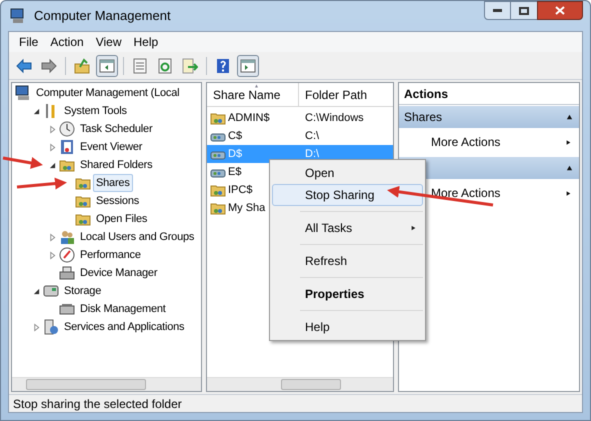 This screenshot has height=421, width=591. What do you see at coordinates (121, 219) in the screenshot?
I see `tree-item: Open Files` at bounding box center [121, 219].